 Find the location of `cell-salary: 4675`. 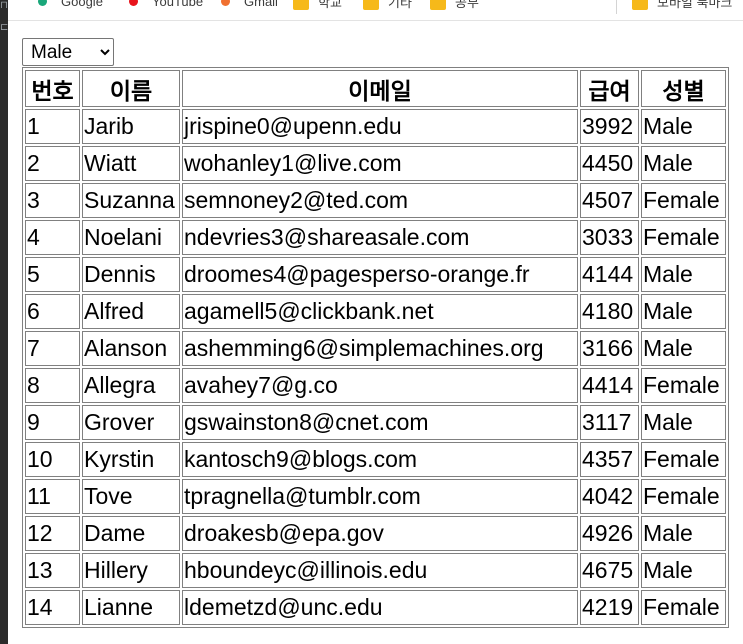

cell-salary: 4675 is located at coordinates (609, 570).